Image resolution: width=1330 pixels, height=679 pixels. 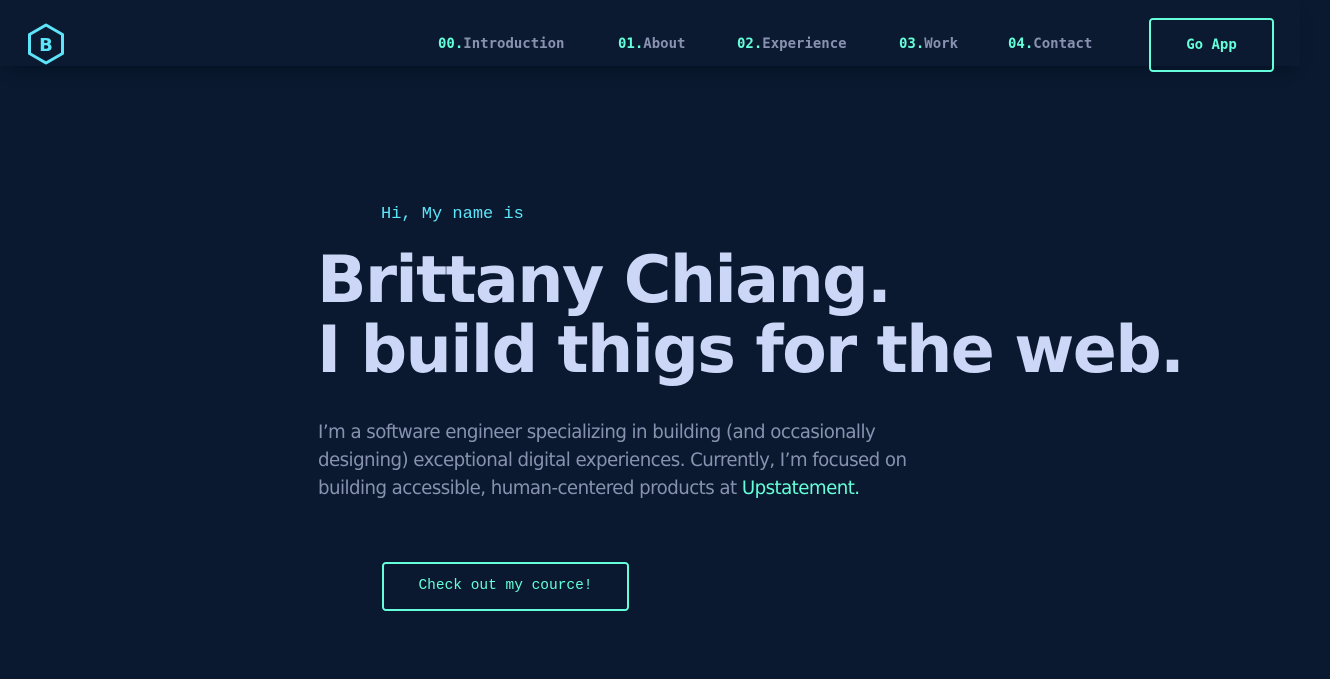 I want to click on nav-link-introduction: 00.Introduction, so click(x=501, y=44).